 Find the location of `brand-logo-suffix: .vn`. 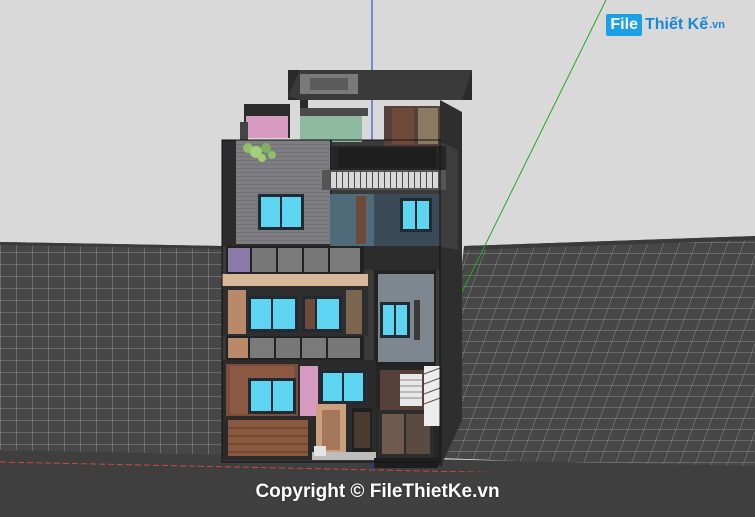

brand-logo-suffix: .vn is located at coordinates (717, 25).